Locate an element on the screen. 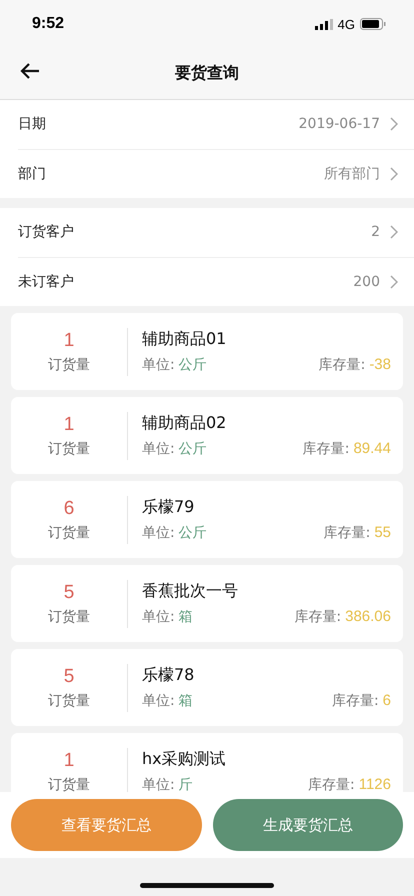  stock-value: -38 is located at coordinates (380, 364).